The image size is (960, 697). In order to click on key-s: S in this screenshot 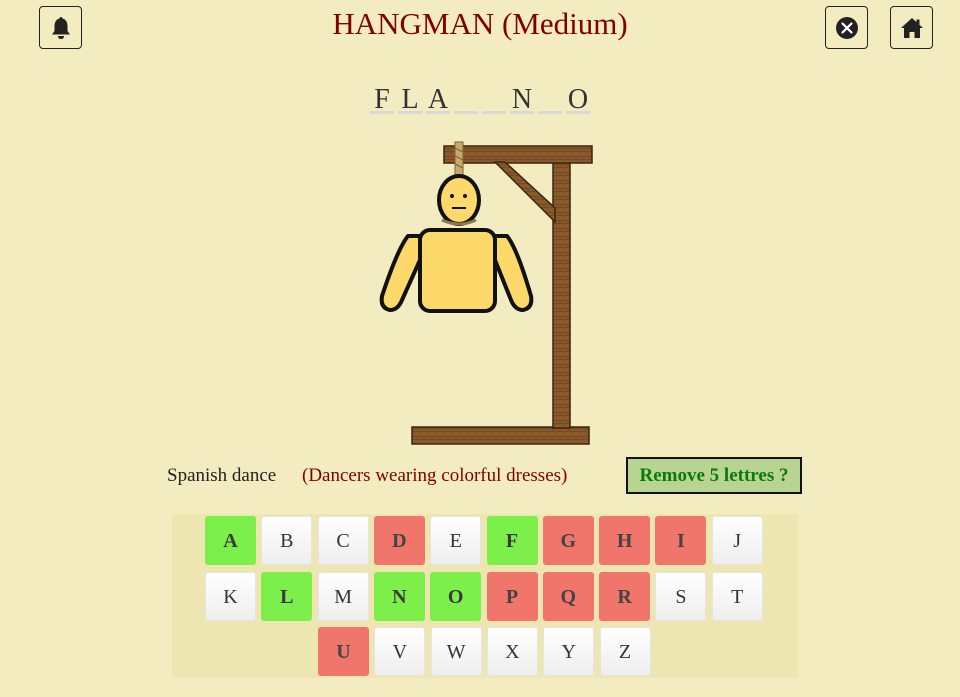, I will do `click(681, 596)`.